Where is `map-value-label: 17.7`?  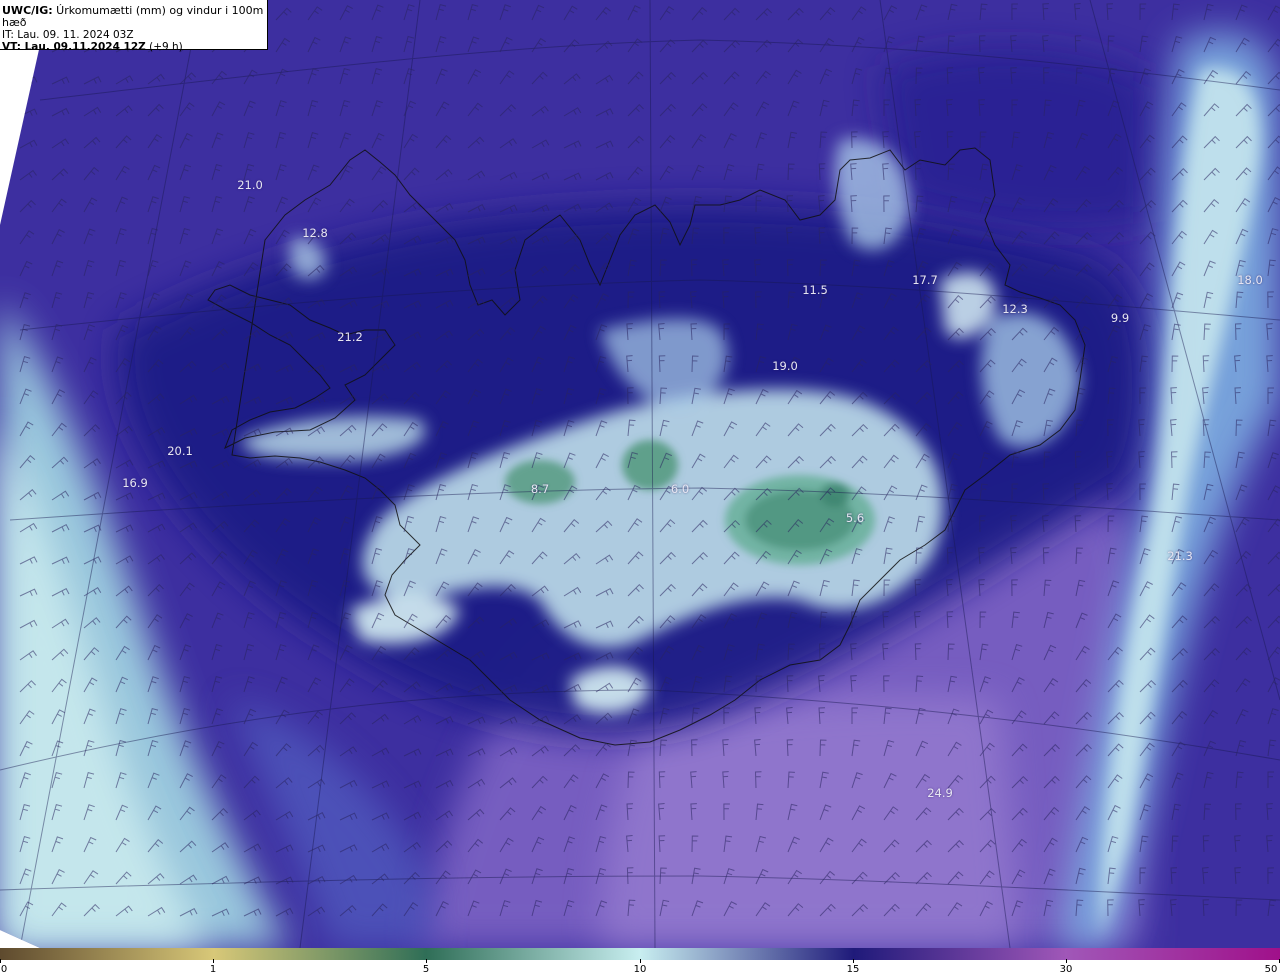
map-value-label: 17.7 is located at coordinates (925, 280).